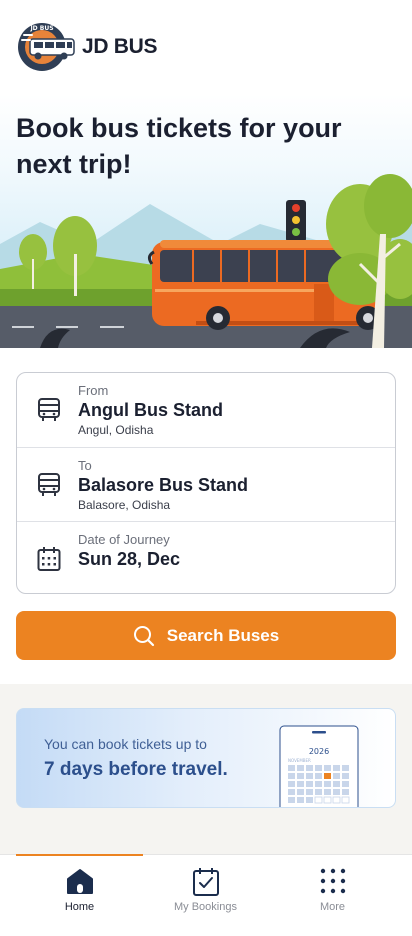  Describe the element at coordinates (299, 760) in the screenshot. I see `calendar-month: NOVEMBER` at that location.